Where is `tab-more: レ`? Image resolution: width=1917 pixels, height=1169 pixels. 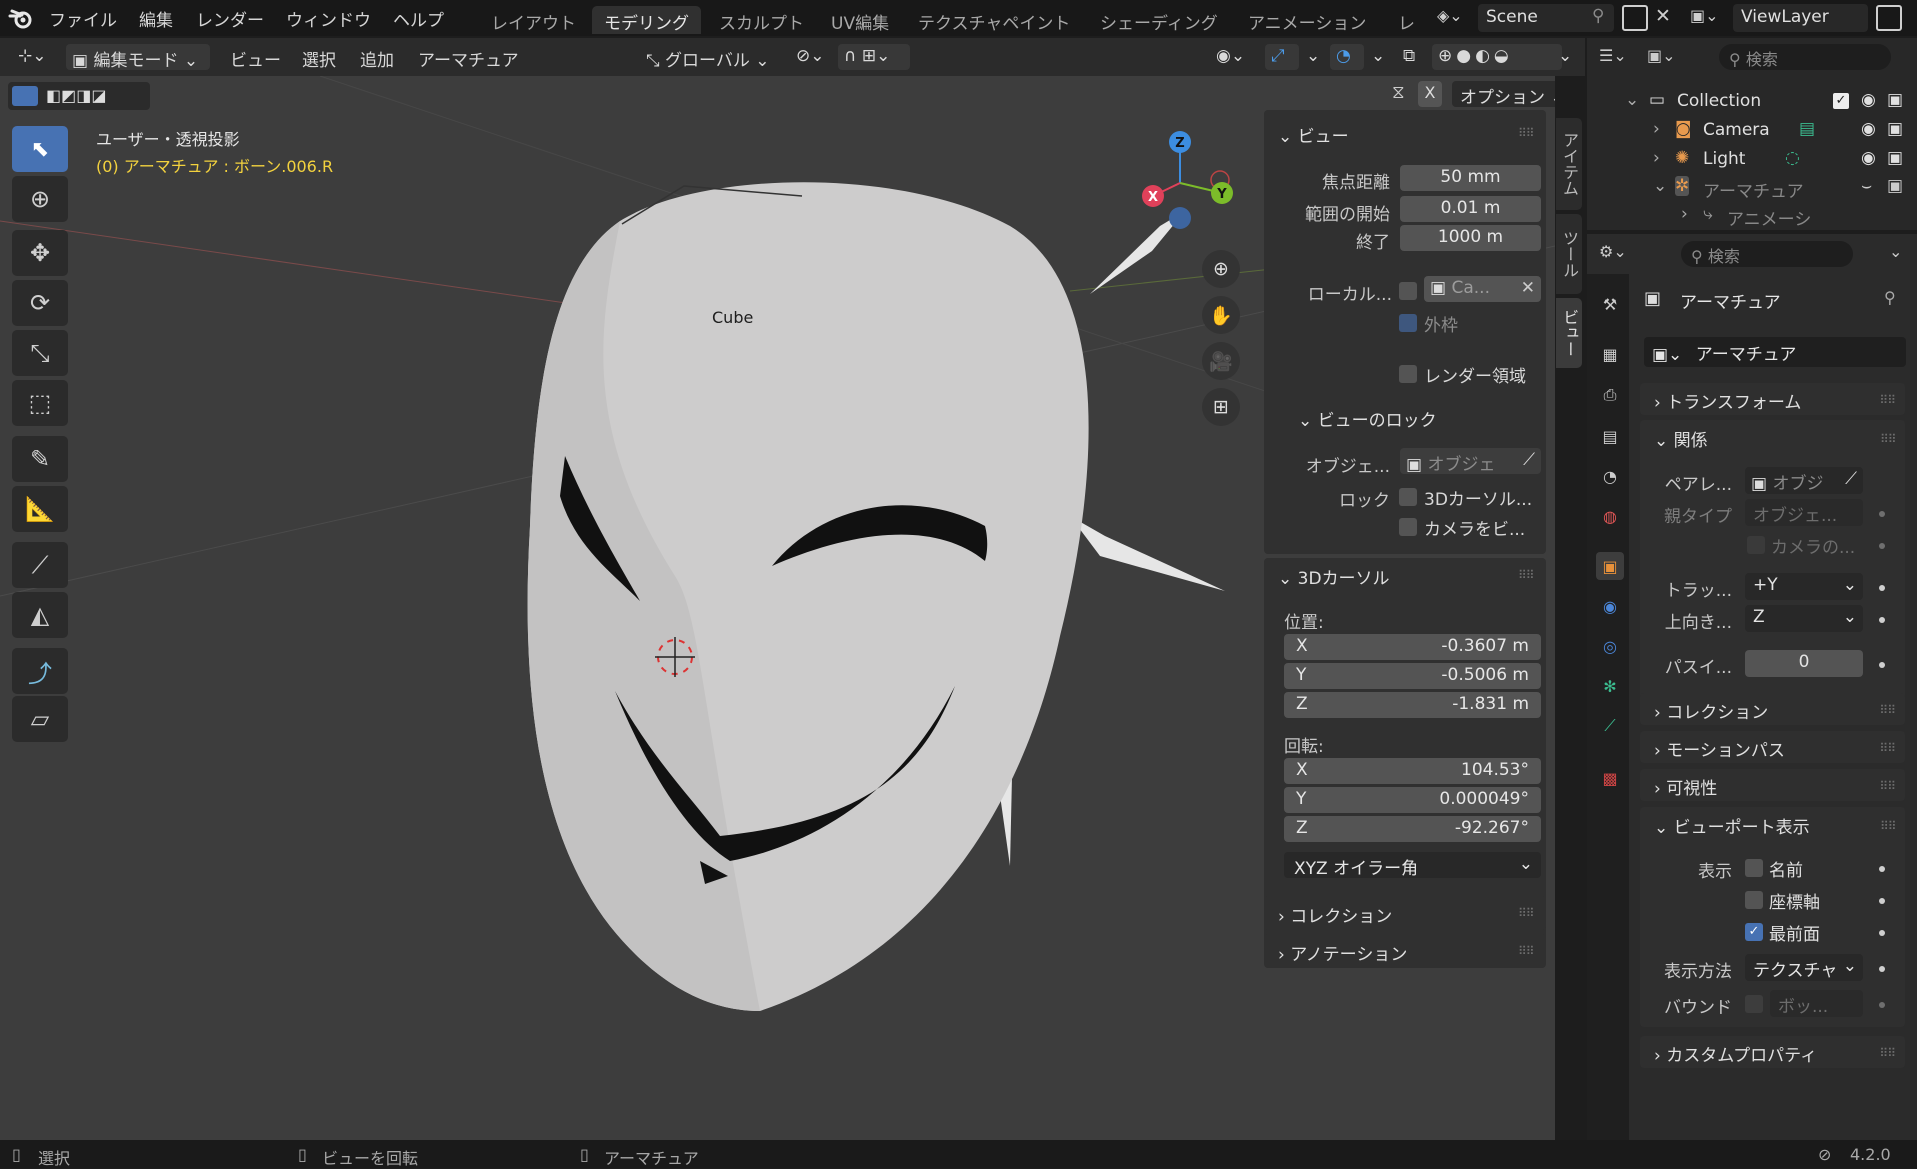 tab-more: レ is located at coordinates (1406, 20).